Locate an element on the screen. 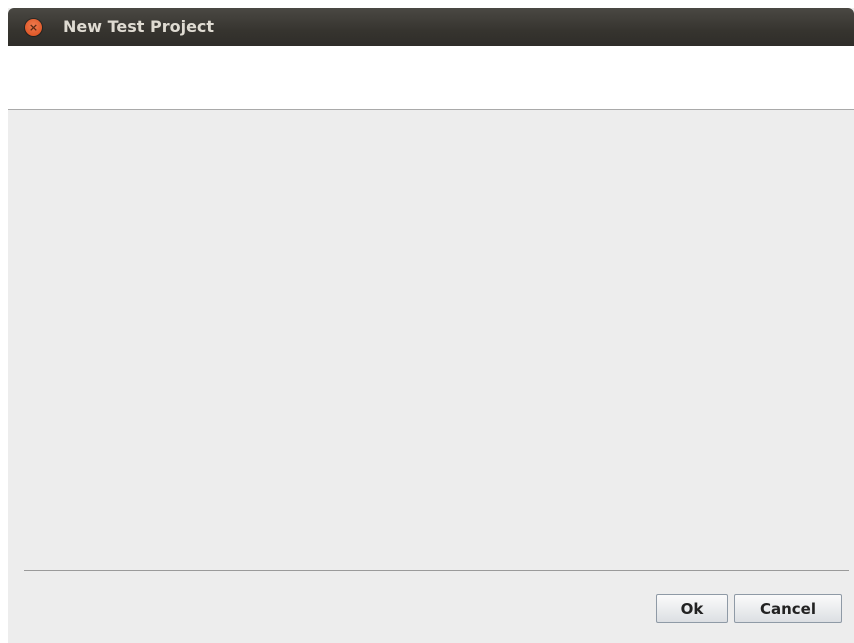 This screenshot has height=643, width=854. cancel-button: Cancel is located at coordinates (788, 608).